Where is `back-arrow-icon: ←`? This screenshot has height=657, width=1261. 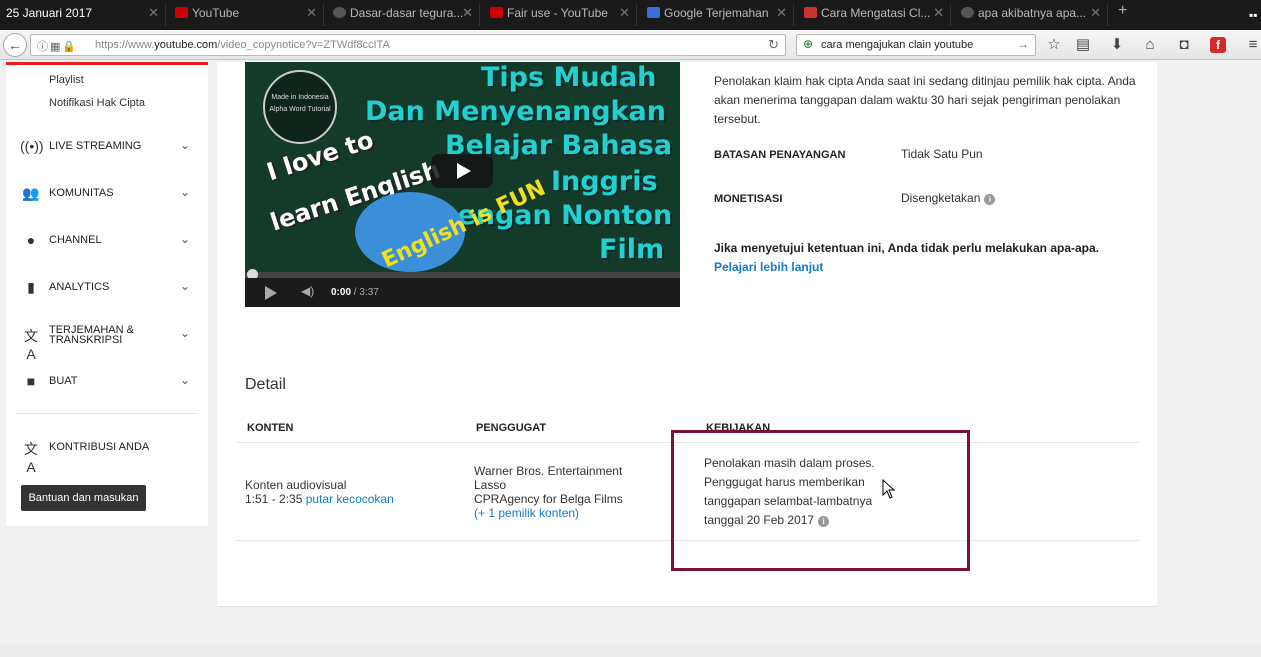
back-arrow-icon: ← is located at coordinates (15, 45).